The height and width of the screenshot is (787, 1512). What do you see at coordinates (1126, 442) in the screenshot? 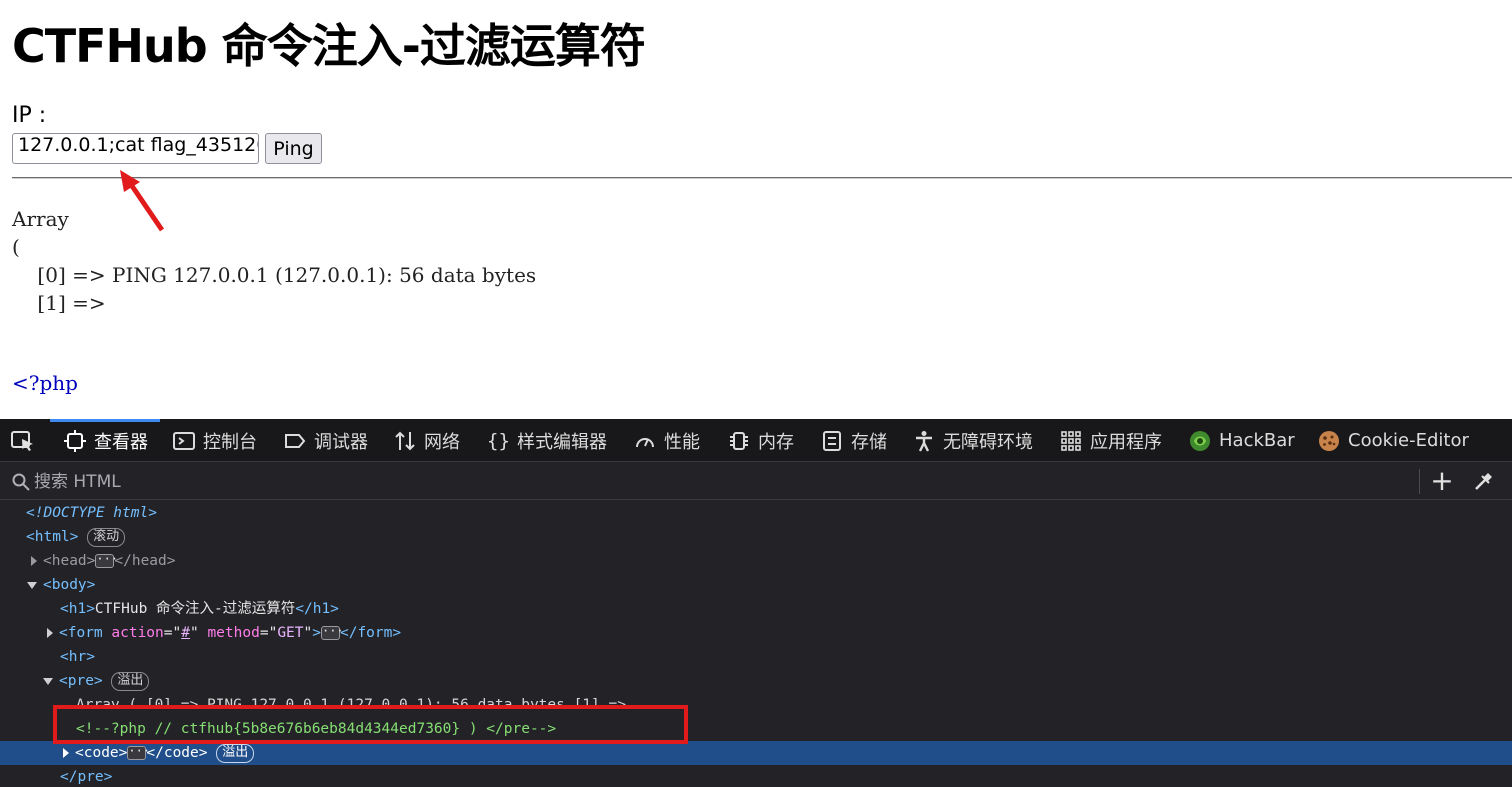
I see `tab-label: 应用程序` at bounding box center [1126, 442].